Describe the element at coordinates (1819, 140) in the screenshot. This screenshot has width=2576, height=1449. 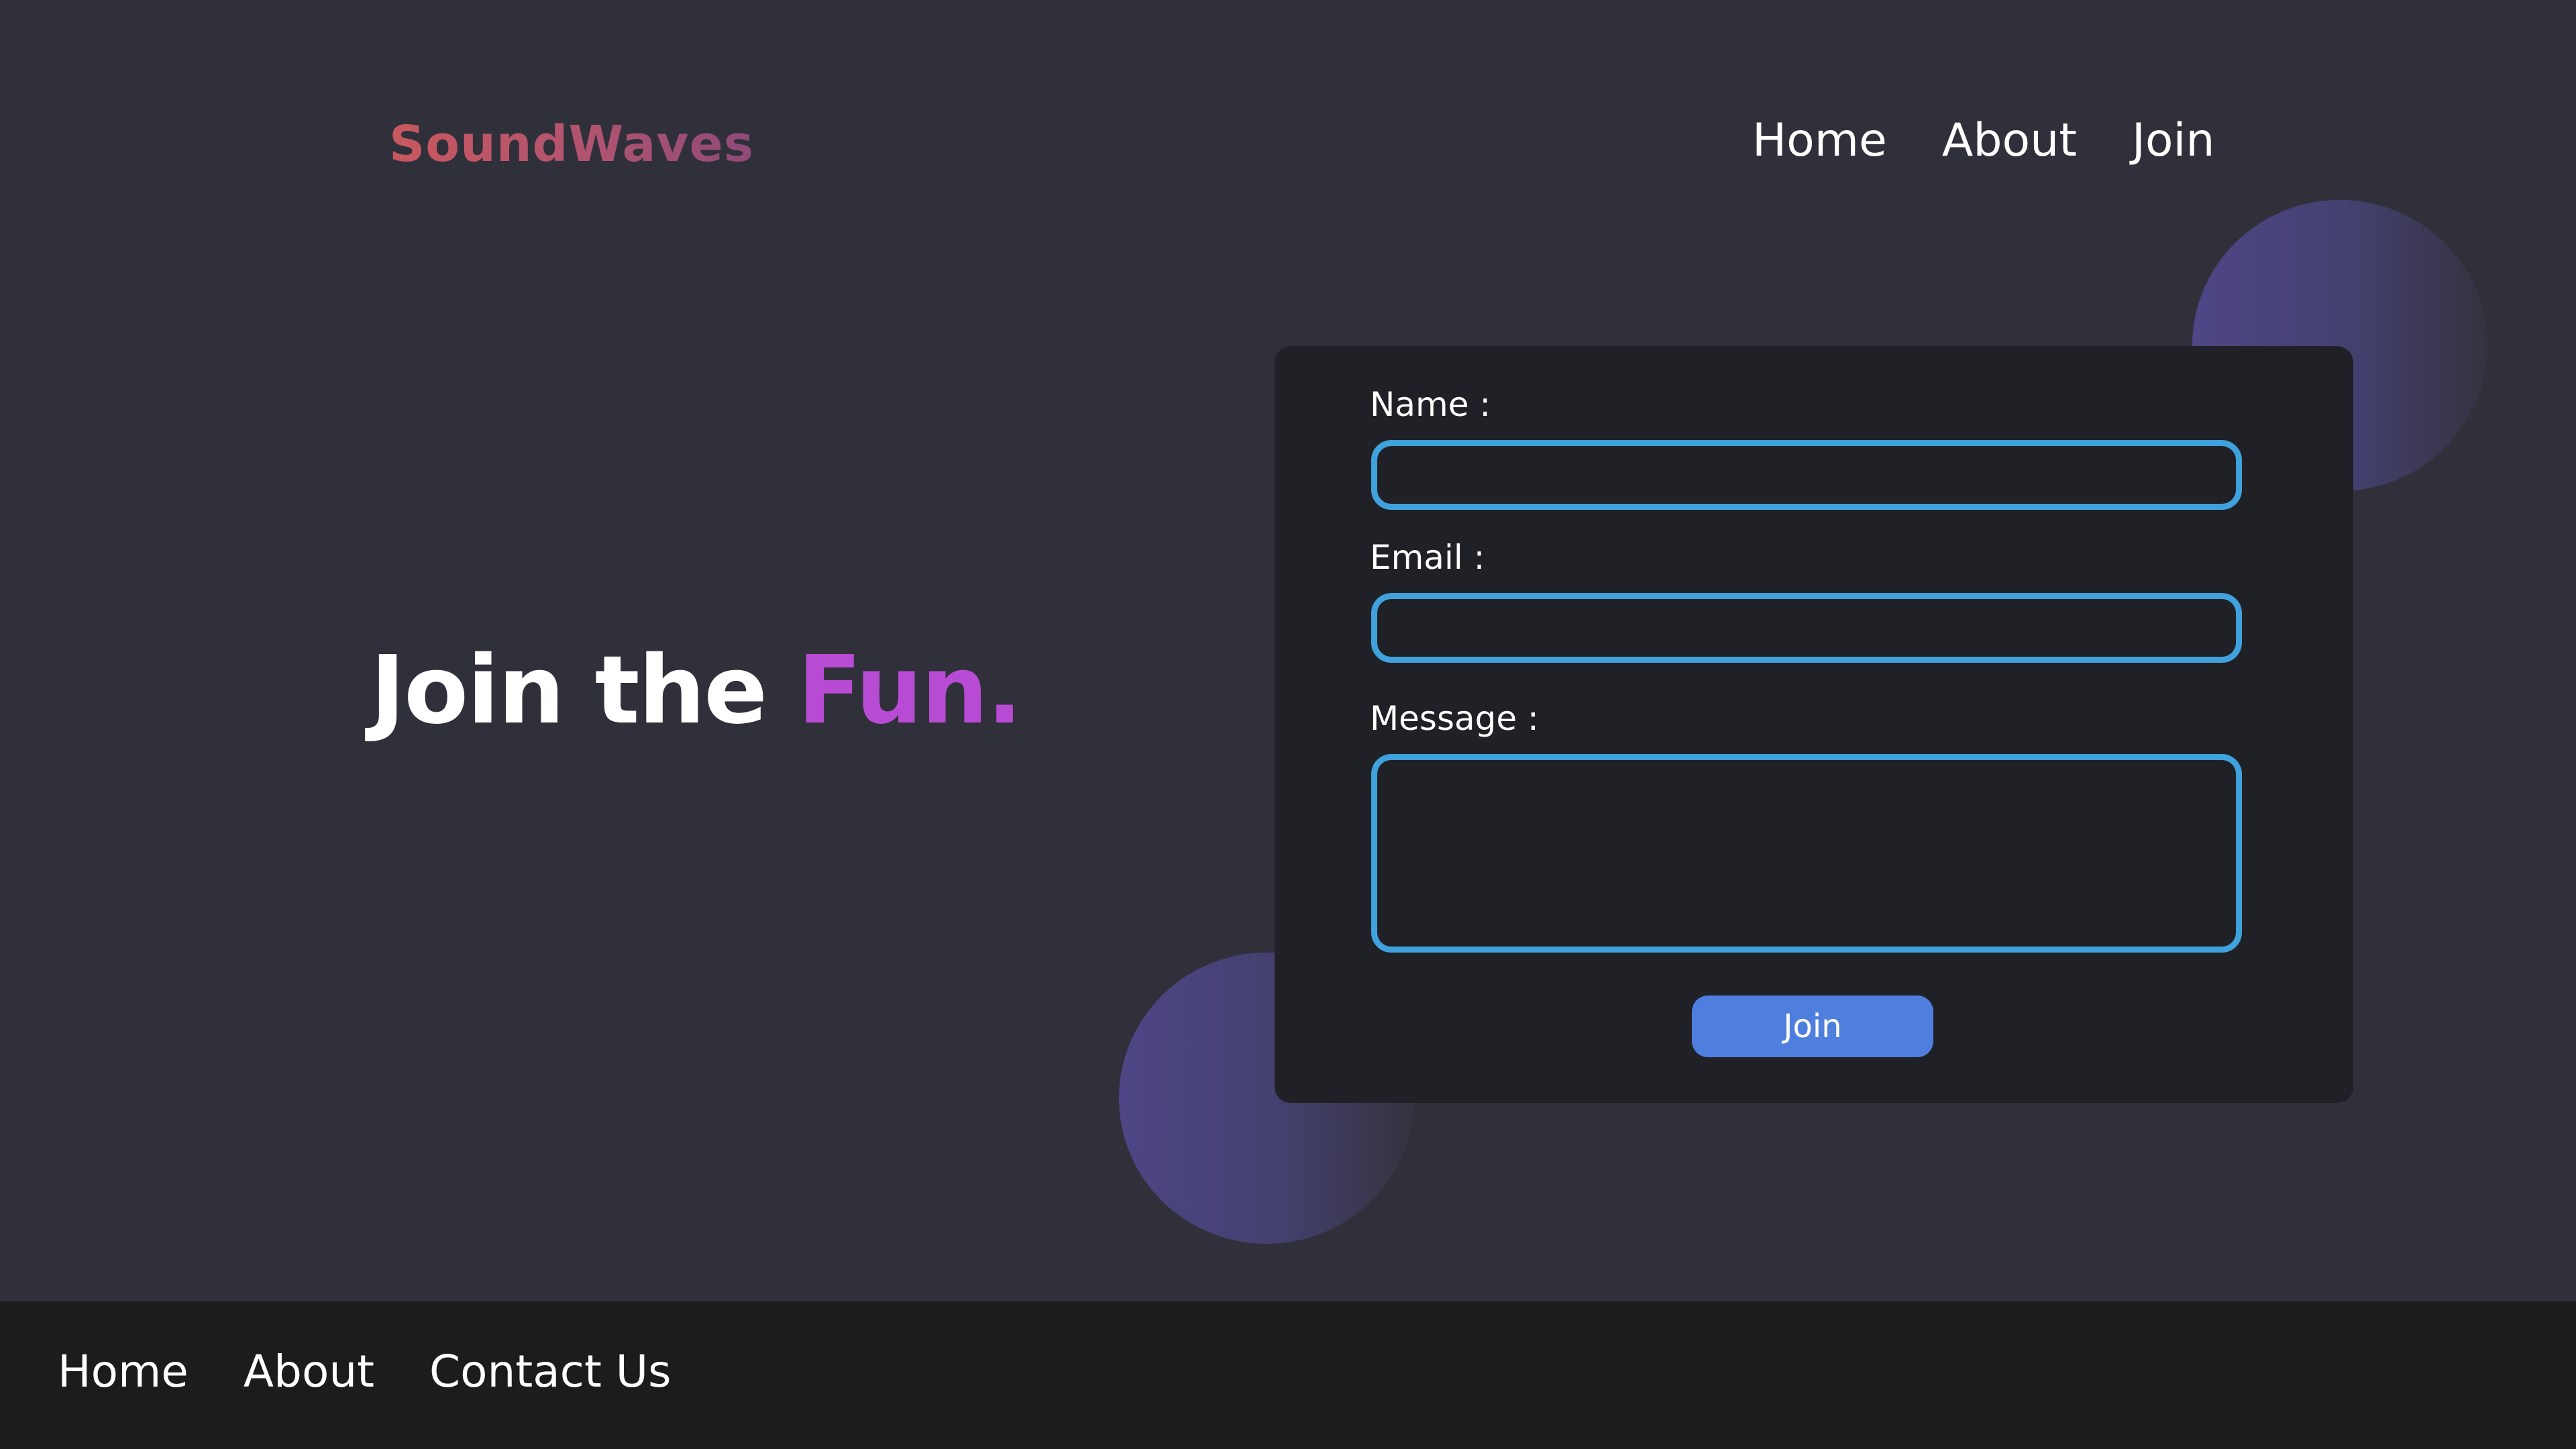
I see `header-nav-home: Home` at that location.